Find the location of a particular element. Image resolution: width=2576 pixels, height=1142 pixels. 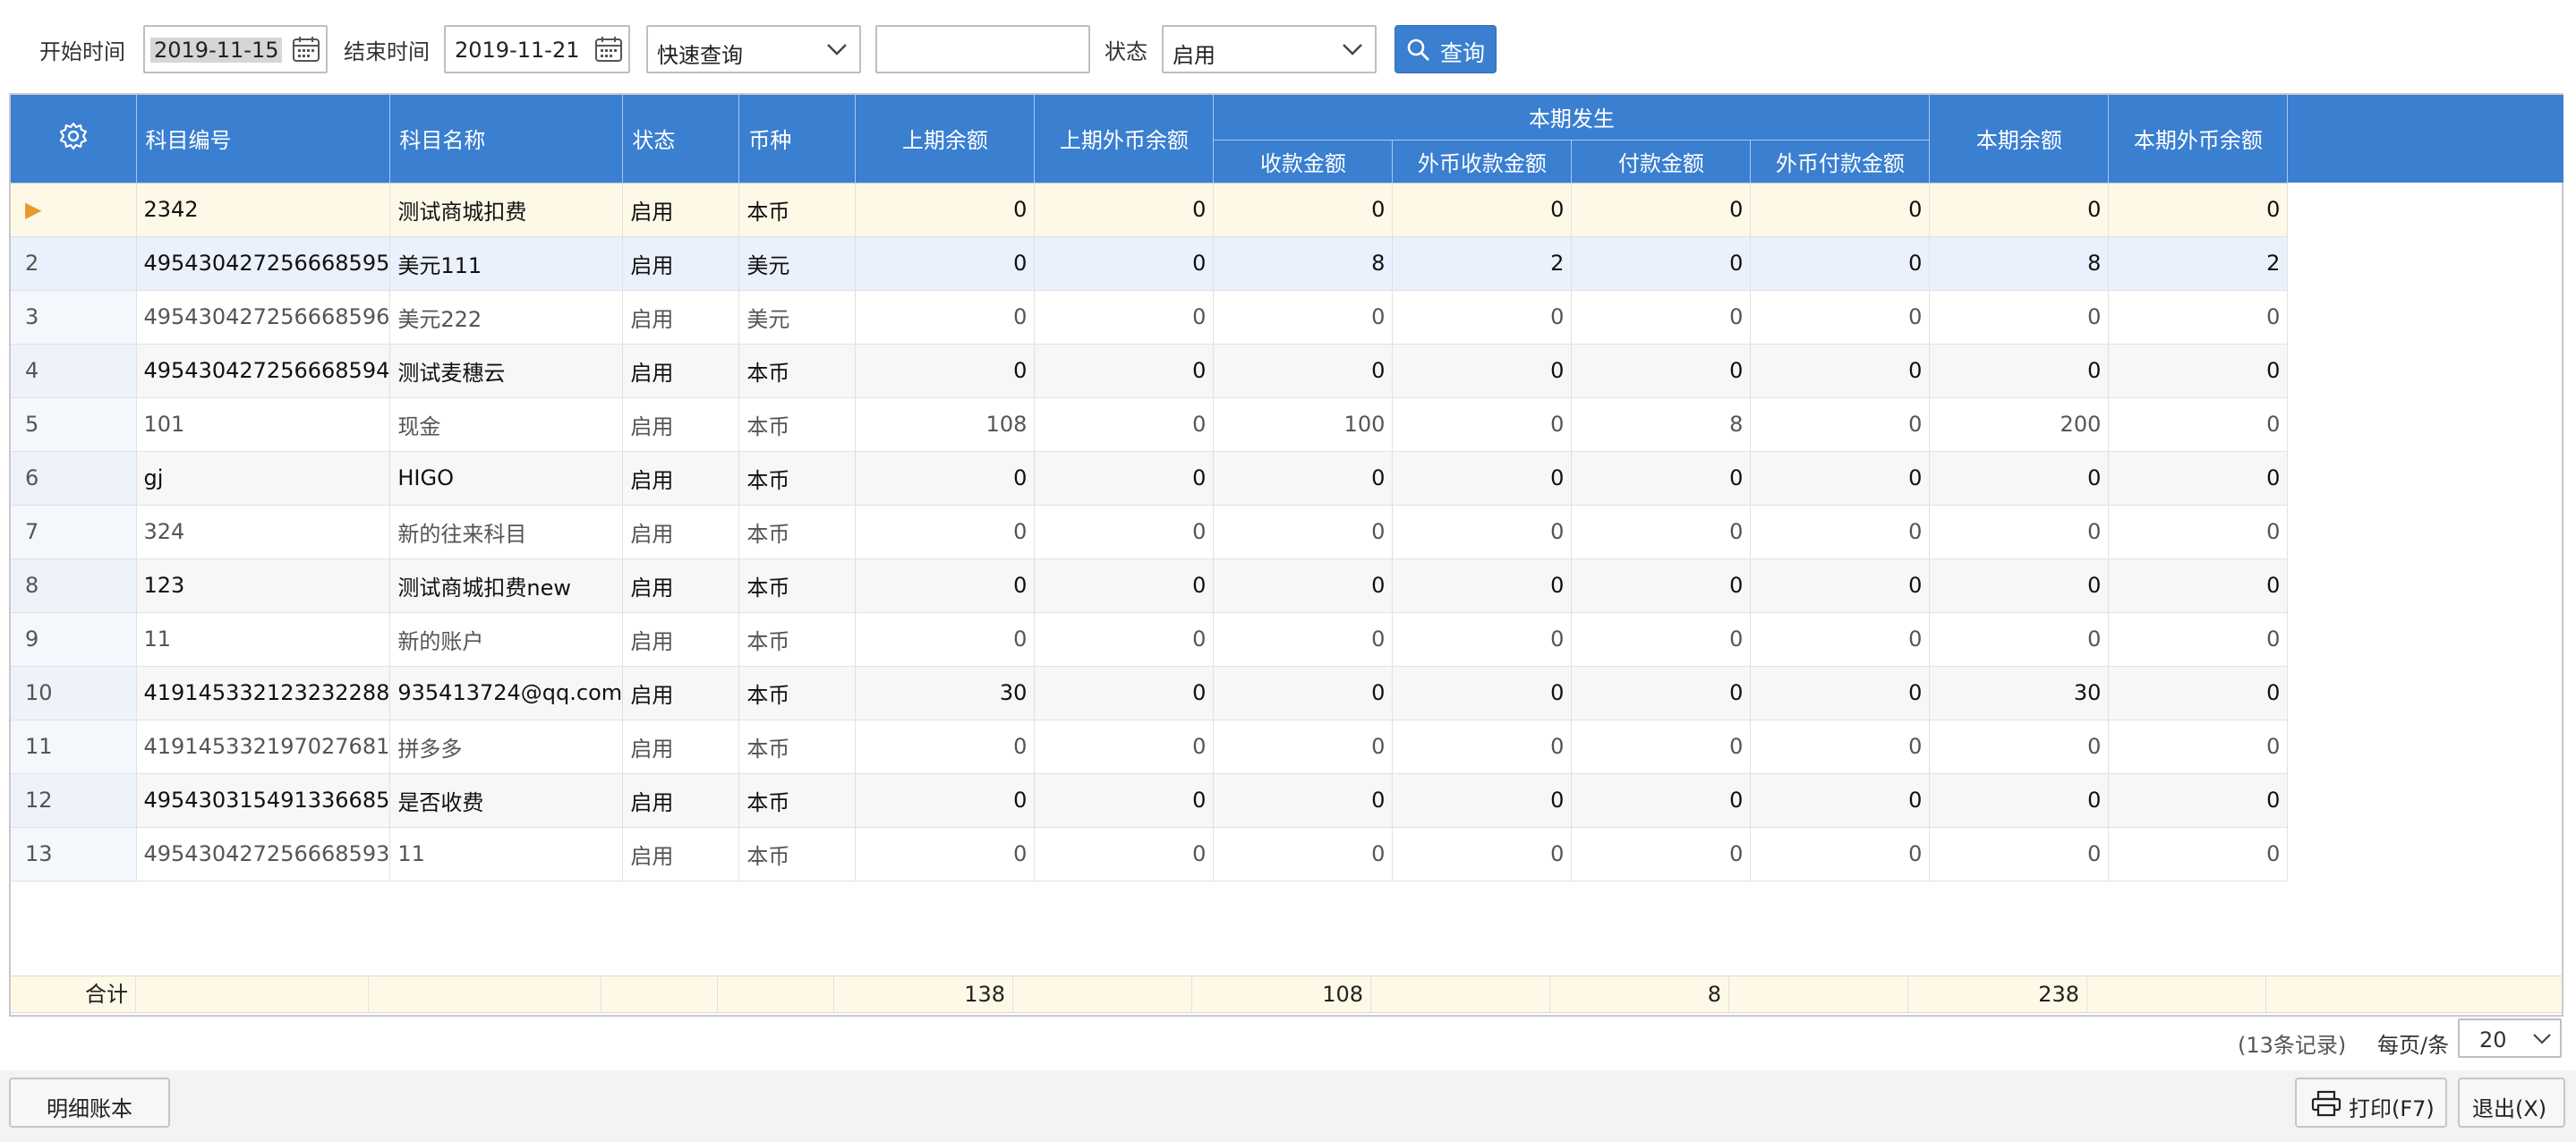

record-count: (13条记录) is located at coordinates (2292, 1045).